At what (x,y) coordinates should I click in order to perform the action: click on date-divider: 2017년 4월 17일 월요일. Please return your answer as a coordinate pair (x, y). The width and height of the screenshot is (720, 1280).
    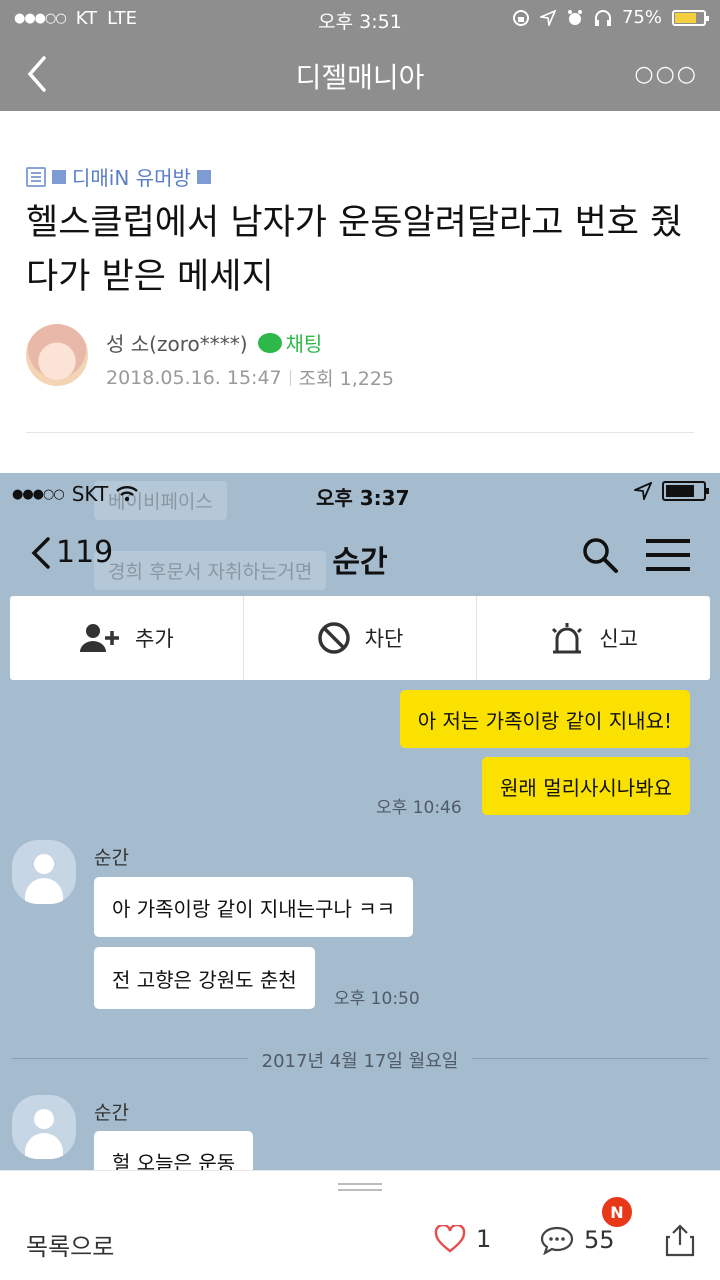
    Looking at the image, I should click on (360, 1060).